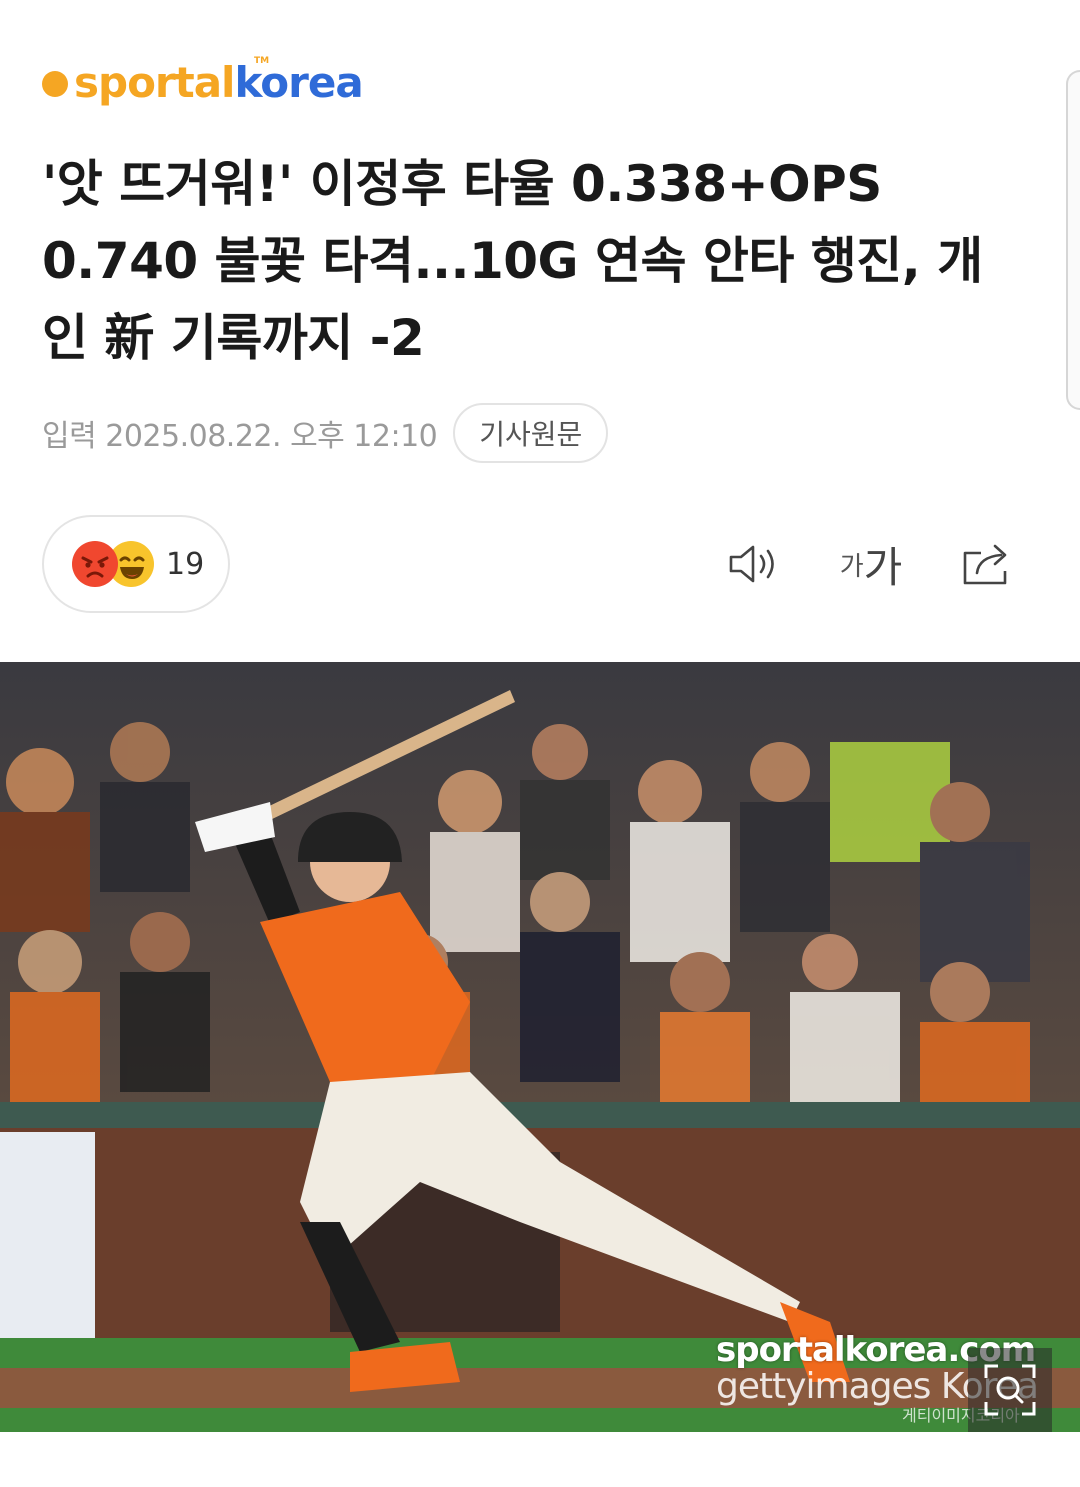 This screenshot has height=1487, width=1080. I want to click on photo-zoom-button, so click(1010, 1390).